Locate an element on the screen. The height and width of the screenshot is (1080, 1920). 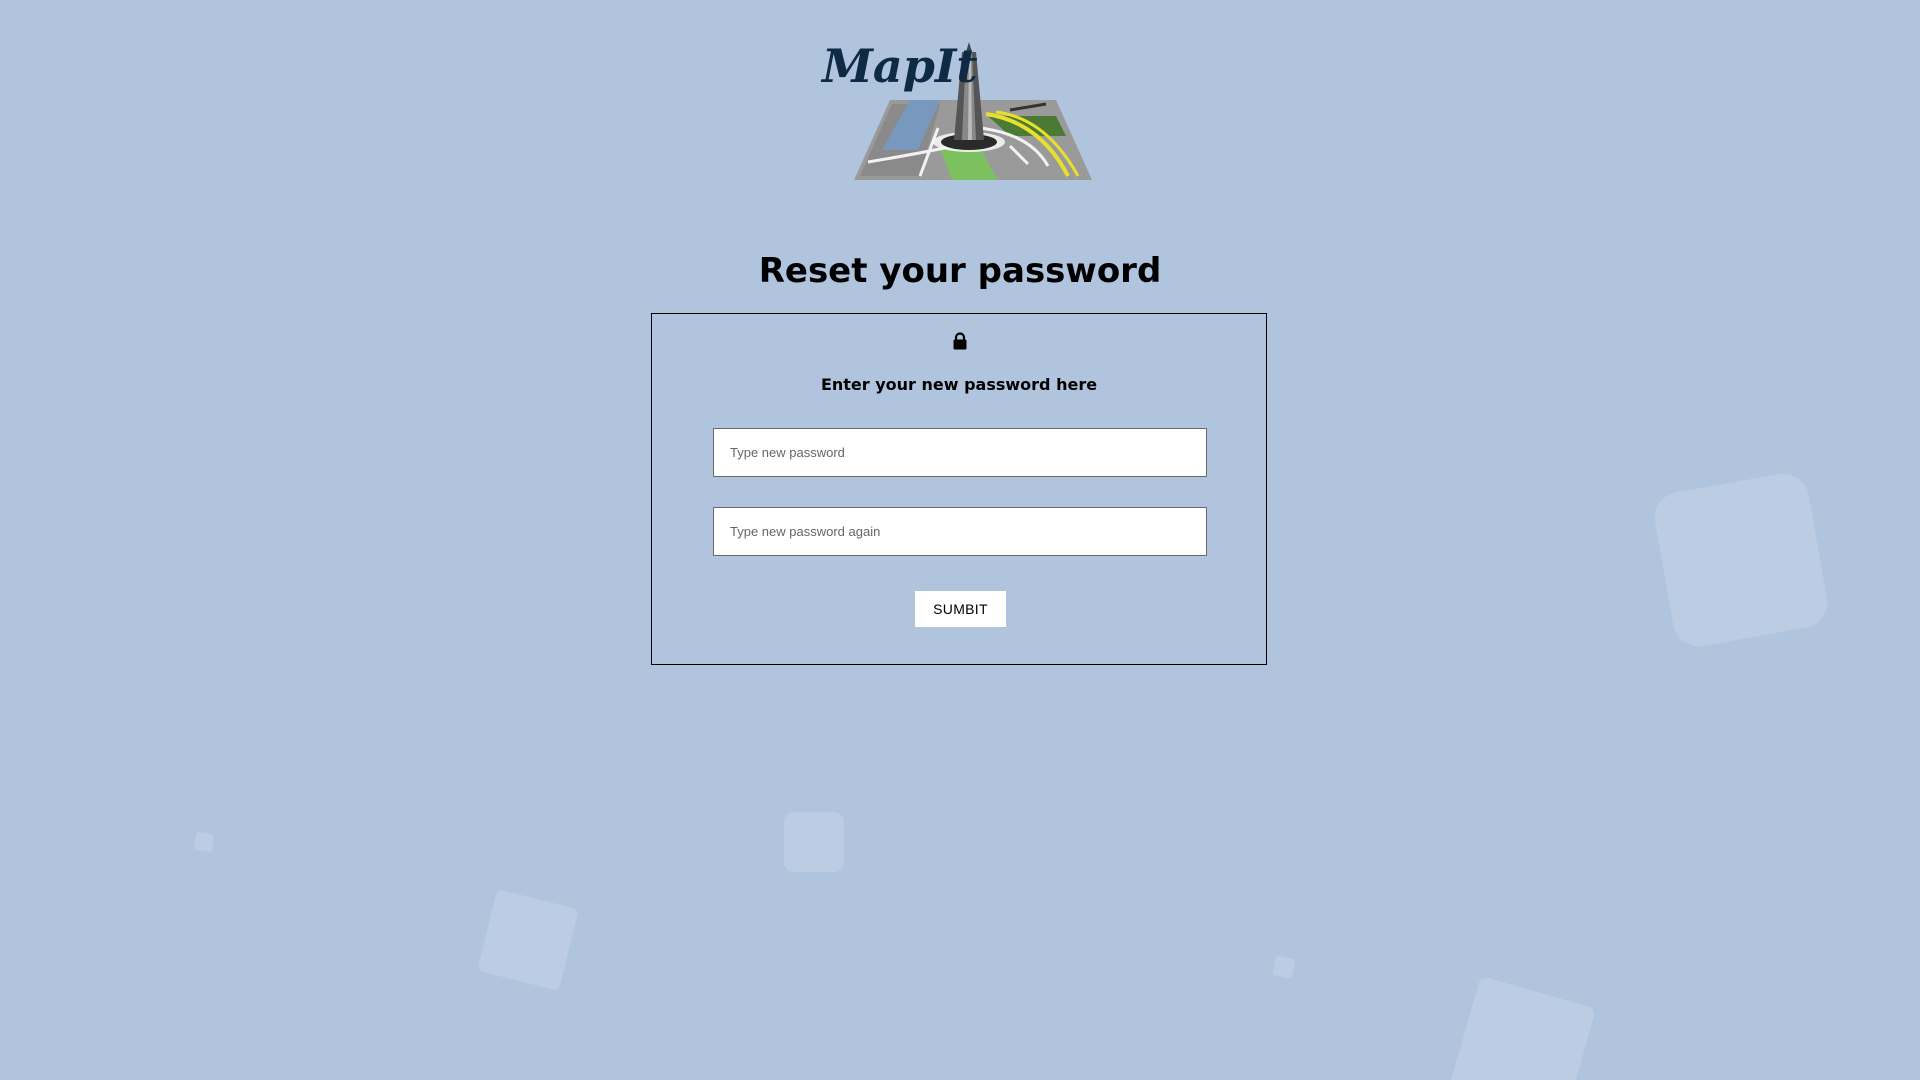
card-subtitle: Enter your new password here is located at coordinates (959, 384).